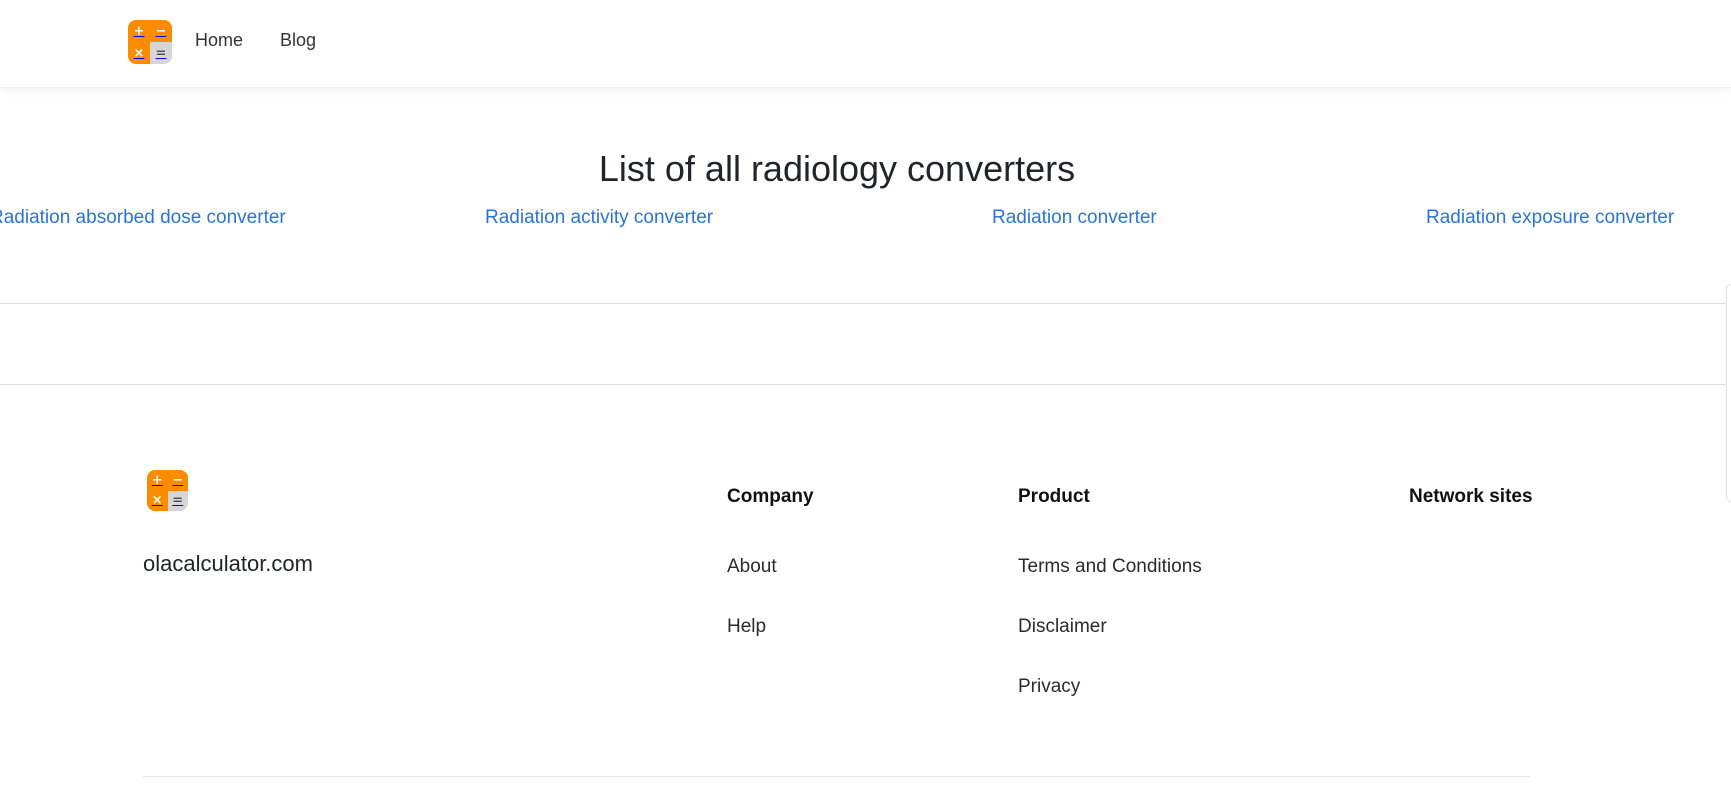 The height and width of the screenshot is (807, 1731). What do you see at coordinates (746, 627) in the screenshot?
I see `footer-link-help: Help` at bounding box center [746, 627].